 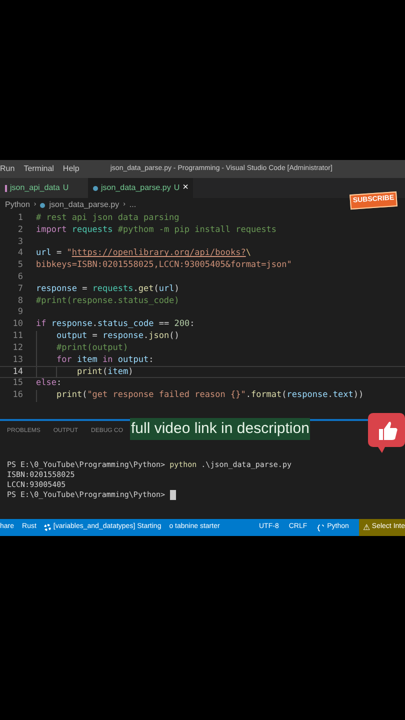 What do you see at coordinates (18, 360) in the screenshot?
I see `line-number: 13` at bounding box center [18, 360].